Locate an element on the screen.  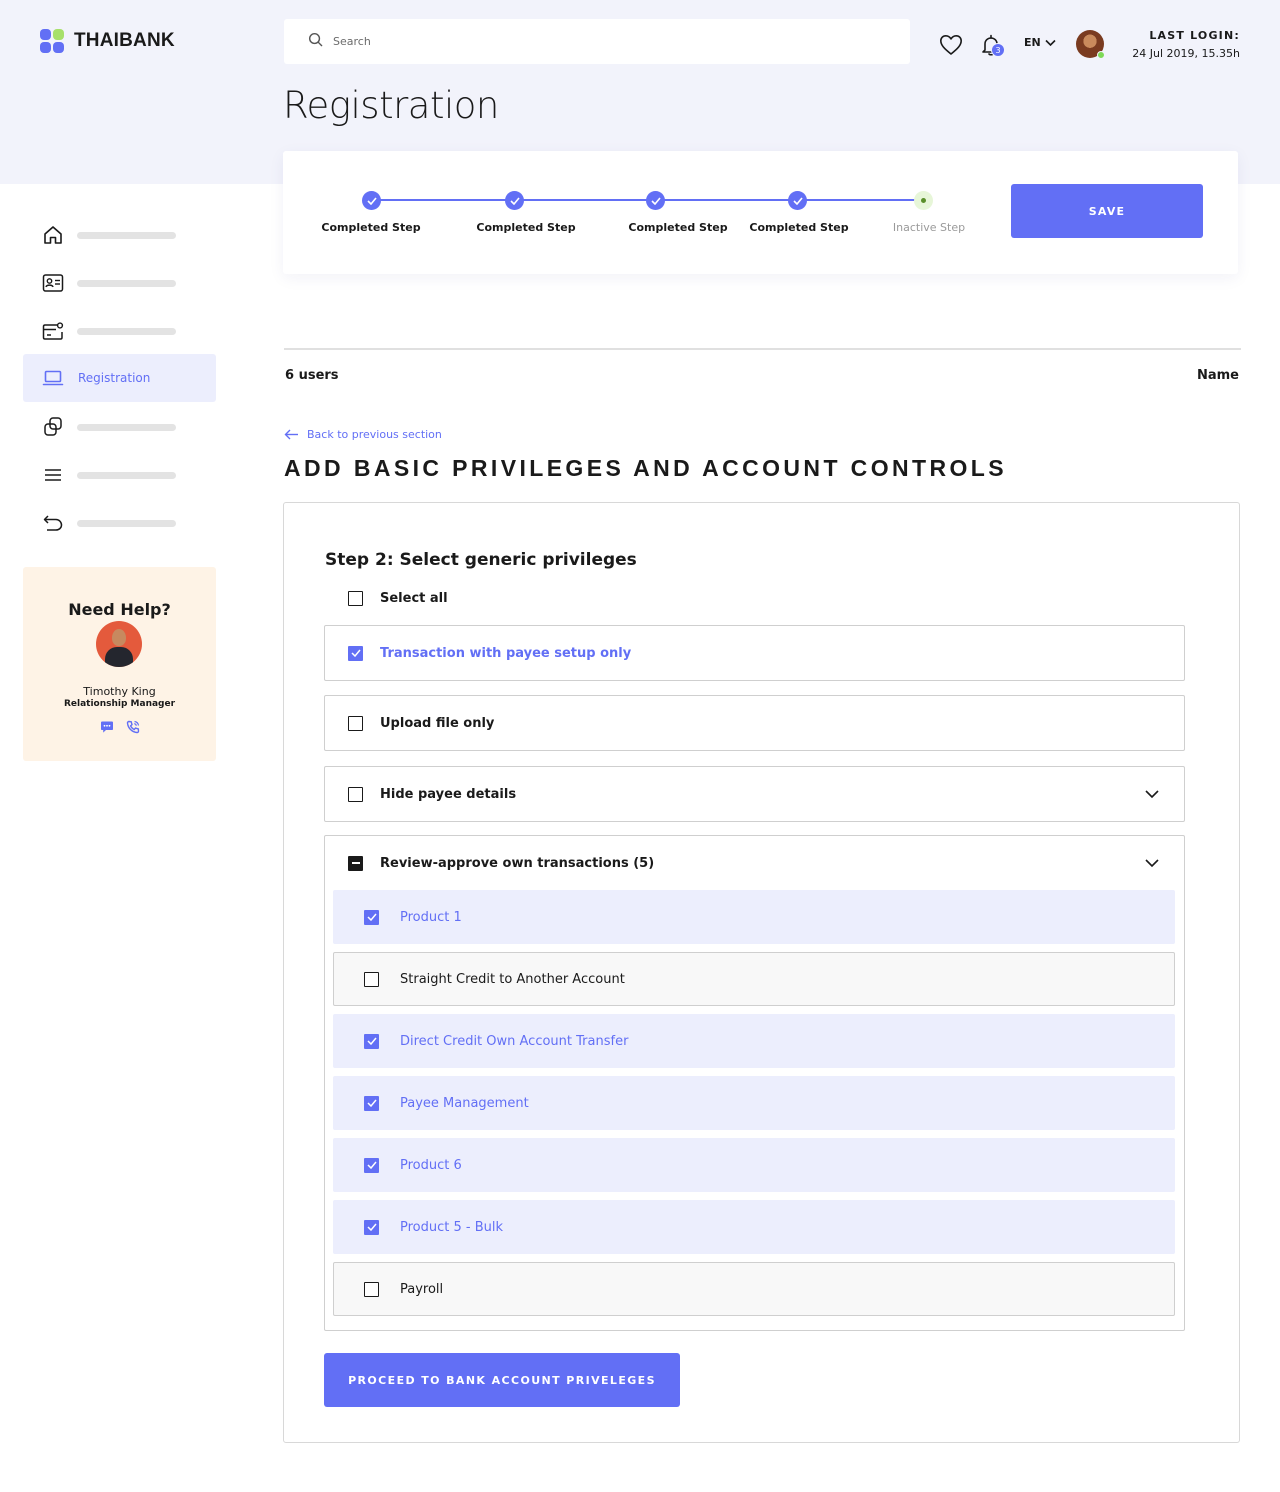
privilege-label: Hide payee details is located at coordinates (448, 794).